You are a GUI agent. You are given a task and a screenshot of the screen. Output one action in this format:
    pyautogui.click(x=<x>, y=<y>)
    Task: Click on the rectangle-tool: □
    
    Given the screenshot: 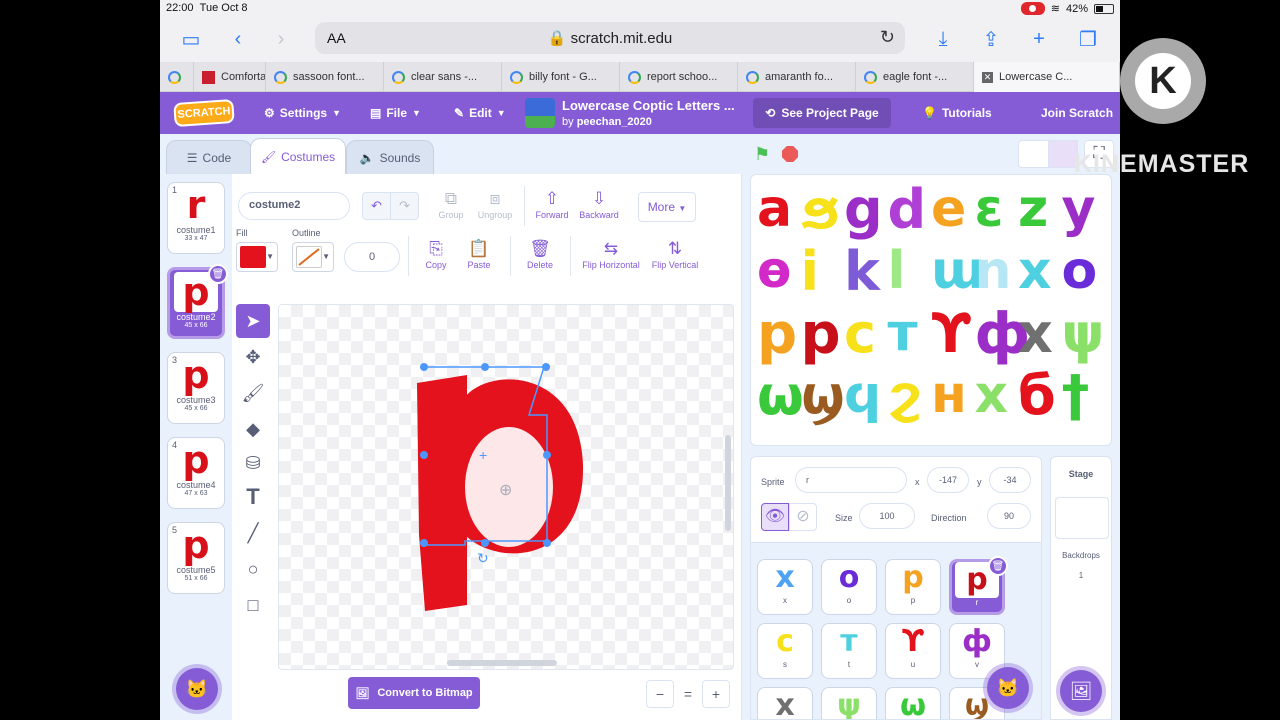 What is the action you would take?
    pyautogui.click(x=253, y=605)
    